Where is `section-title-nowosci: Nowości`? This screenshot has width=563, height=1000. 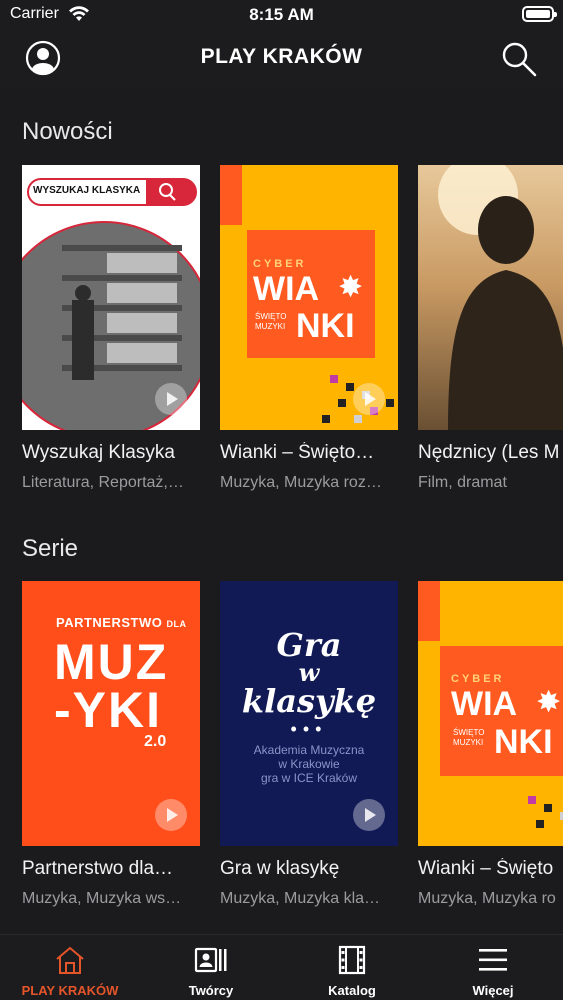 section-title-nowosci: Nowości is located at coordinates (67, 131).